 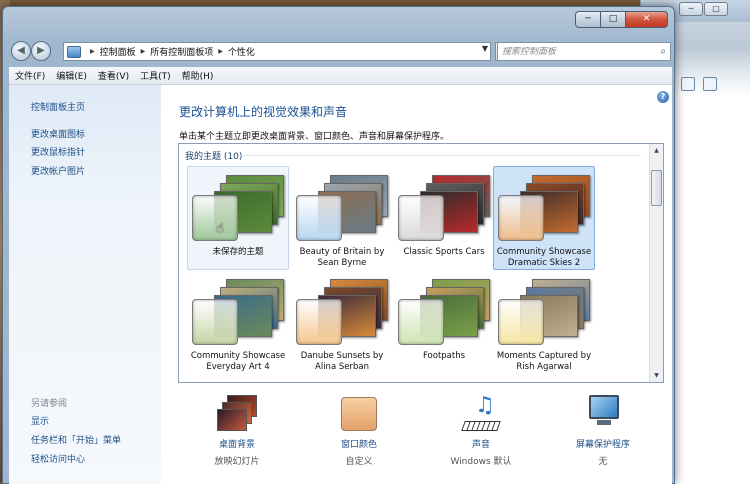 I want to click on quick-link-label: 屏幕保护程序, so click(x=603, y=443).